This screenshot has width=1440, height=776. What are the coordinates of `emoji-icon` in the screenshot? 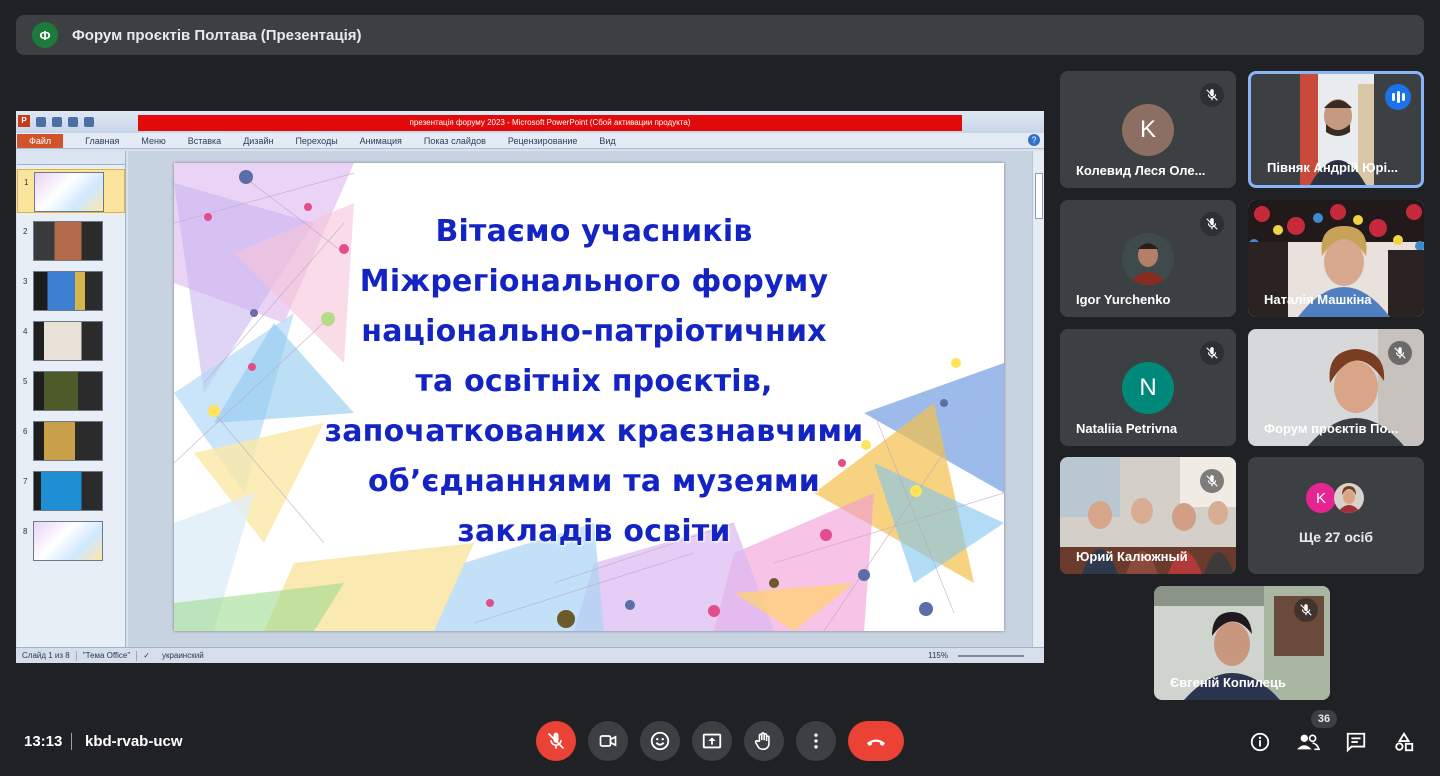 It's located at (660, 741).